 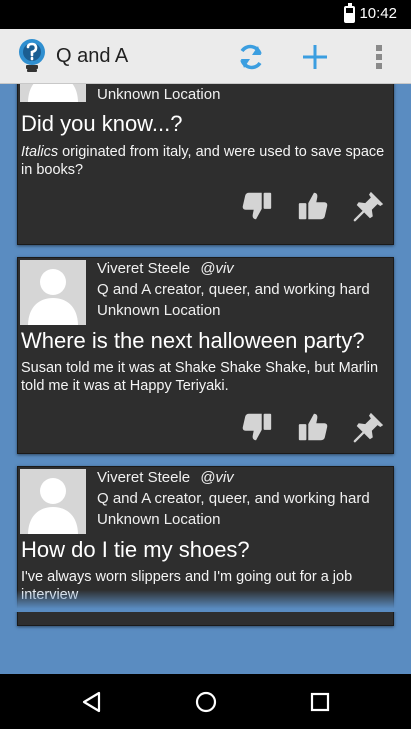 I want to click on question-title: Did you know...?, so click(x=102, y=123).